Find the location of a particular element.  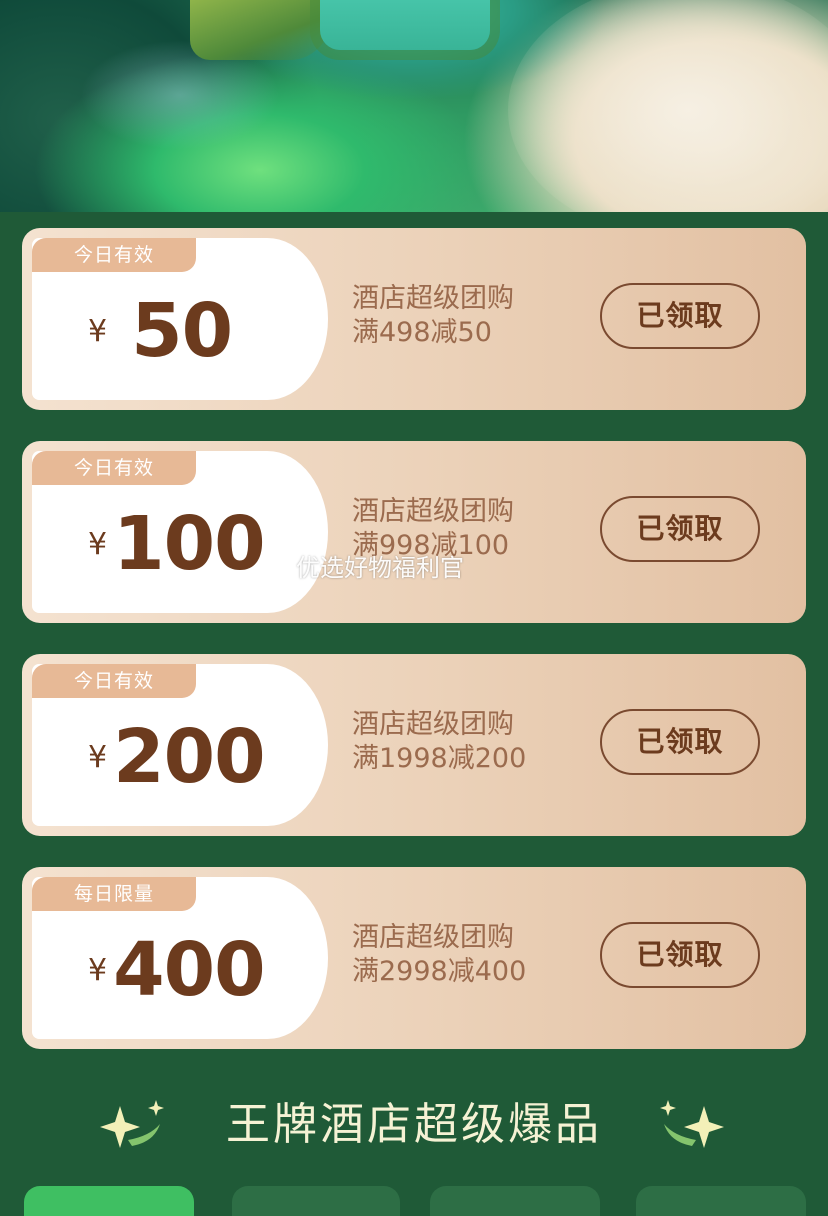

watermark-text: 优选好物福利官 is located at coordinates (380, 568).